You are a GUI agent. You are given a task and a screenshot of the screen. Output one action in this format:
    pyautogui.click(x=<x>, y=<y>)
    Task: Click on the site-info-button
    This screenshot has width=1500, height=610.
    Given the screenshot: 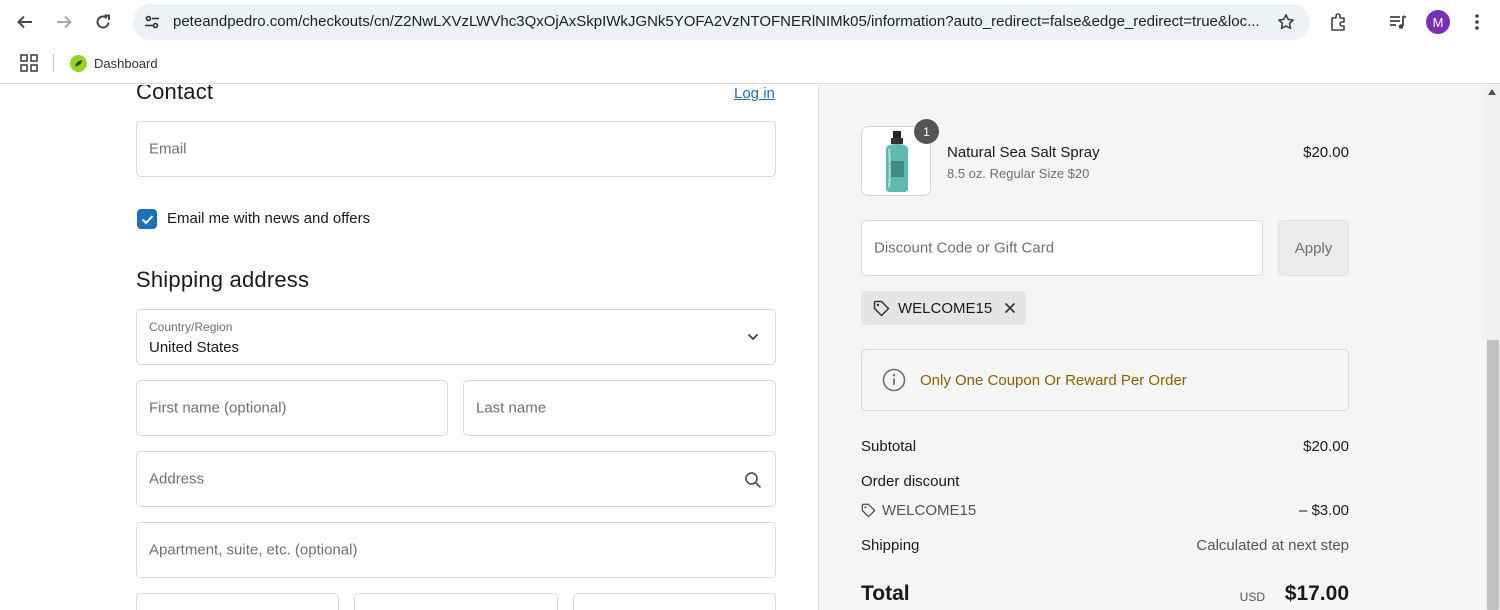 What is the action you would take?
    pyautogui.click(x=152, y=22)
    